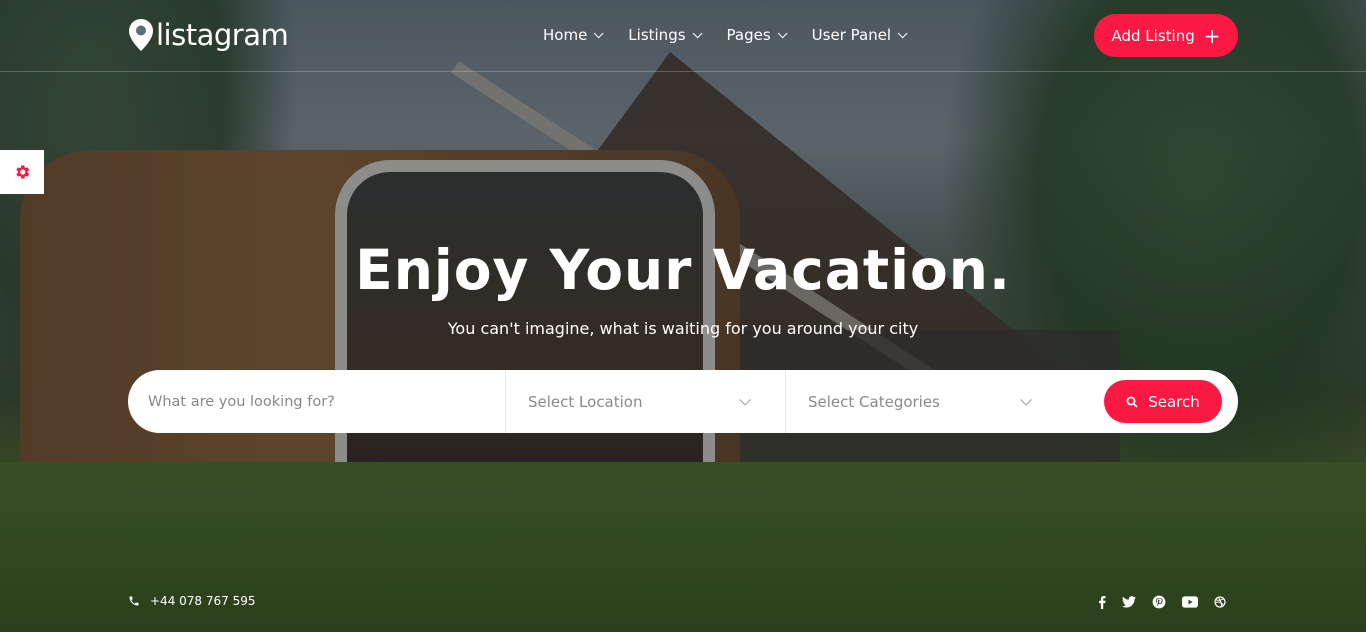 The height and width of the screenshot is (632, 1366). I want to click on youtube-icon, so click(1190, 602).